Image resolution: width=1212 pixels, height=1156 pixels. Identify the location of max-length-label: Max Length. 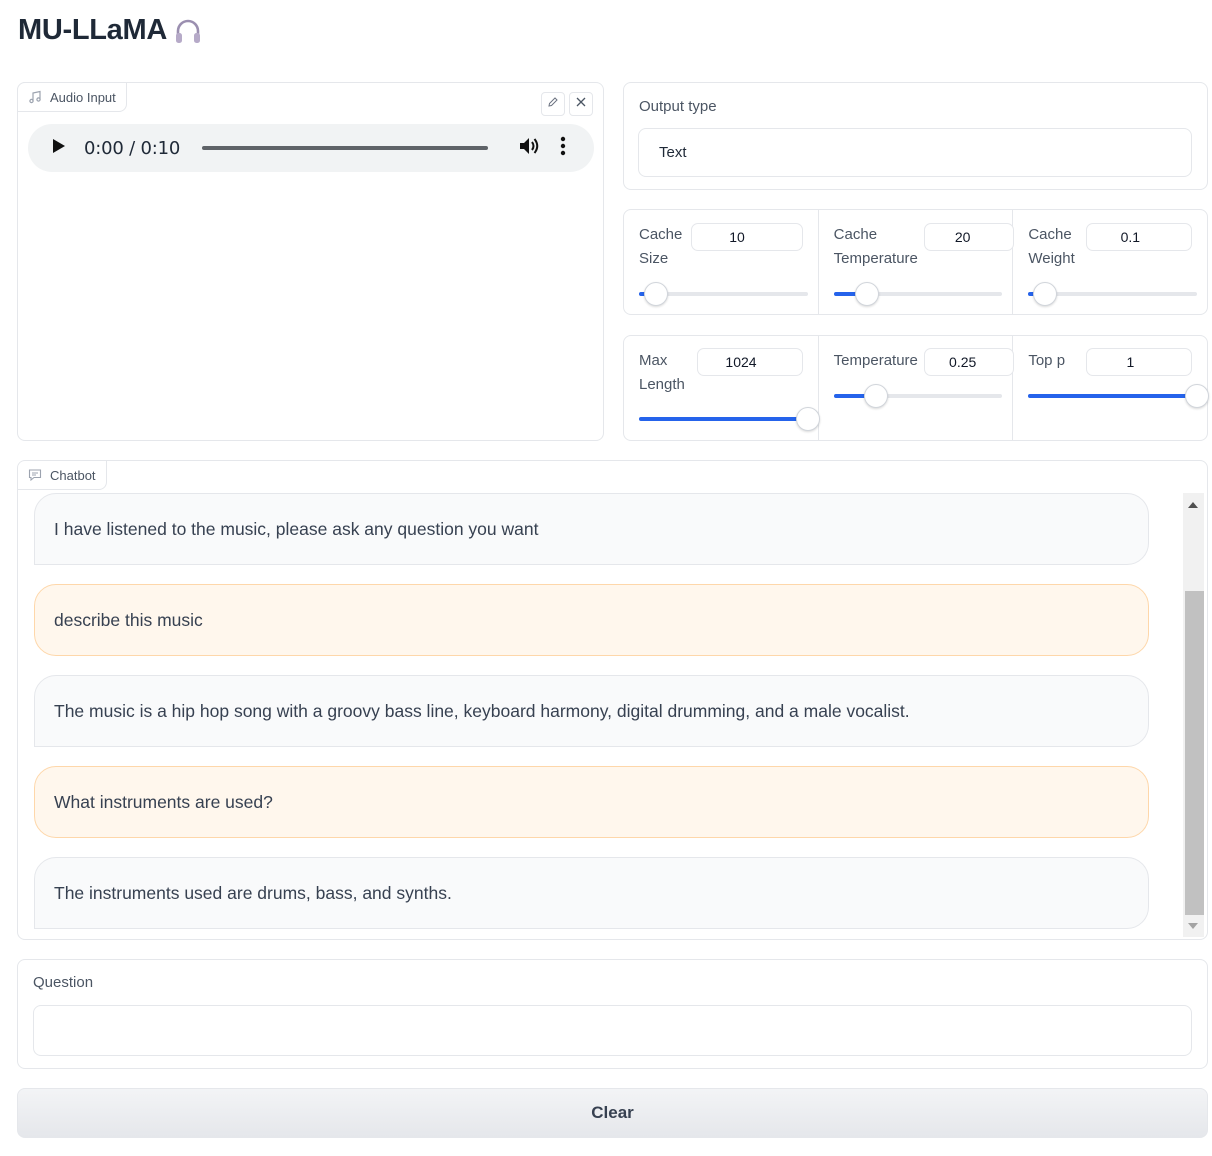
(662, 372).